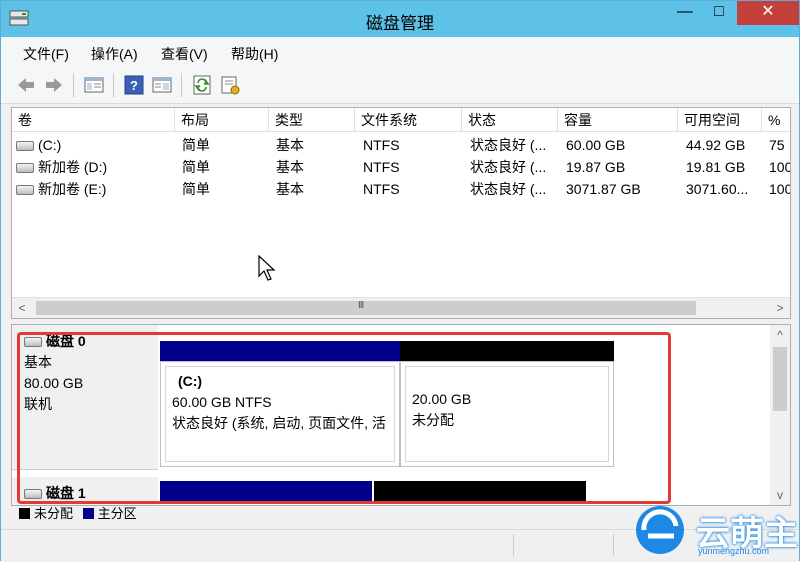 This screenshot has width=800, height=562. Describe the element at coordinates (85, 397) in the screenshot. I see `disk-0-info: 磁盘 0 基本 80.00 GB 联机` at that location.